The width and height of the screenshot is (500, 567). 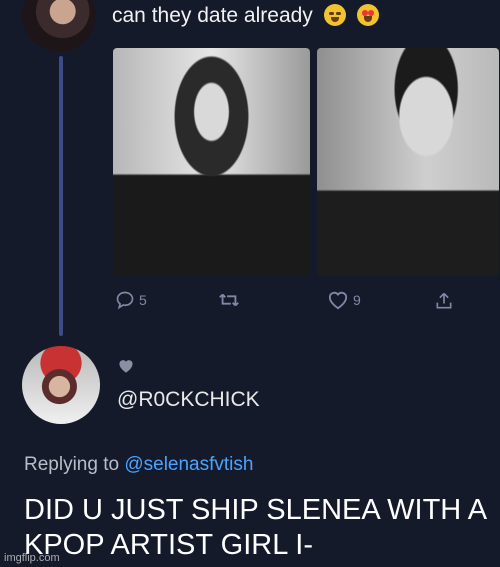 I want to click on replying-prefix: Replying to, so click(x=74, y=464).